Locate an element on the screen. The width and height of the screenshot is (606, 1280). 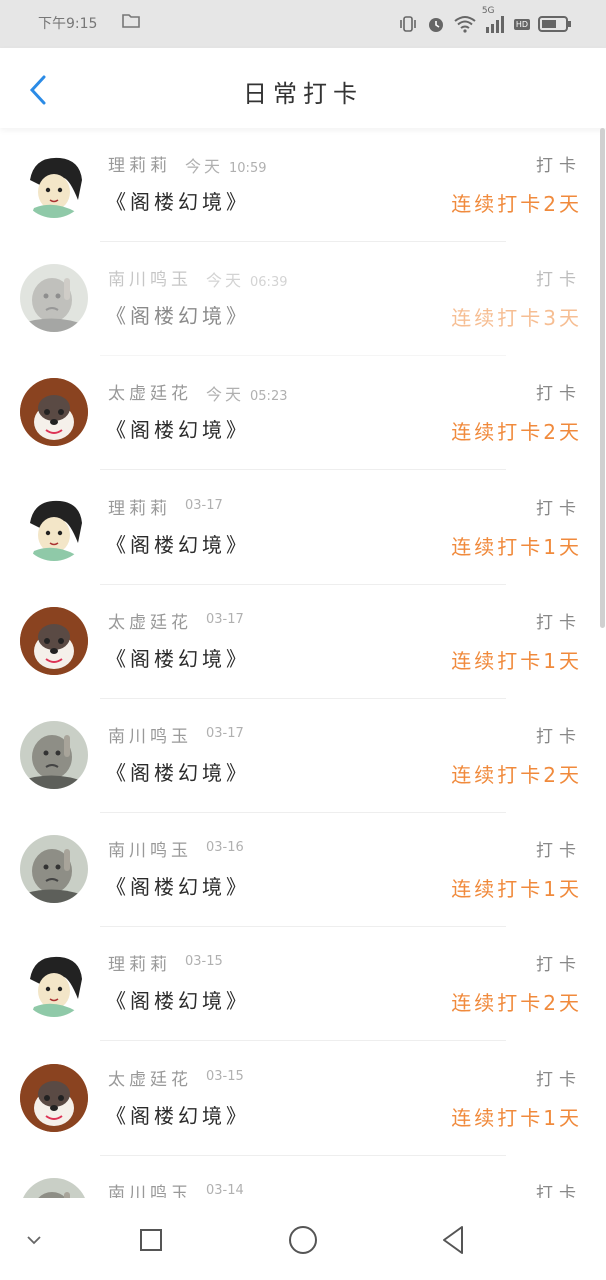
checkin-row: 太虚廷花 今天 05:23 打卡《阁楼幻境》 连续打卡2天 is located at coordinates (303, 413).